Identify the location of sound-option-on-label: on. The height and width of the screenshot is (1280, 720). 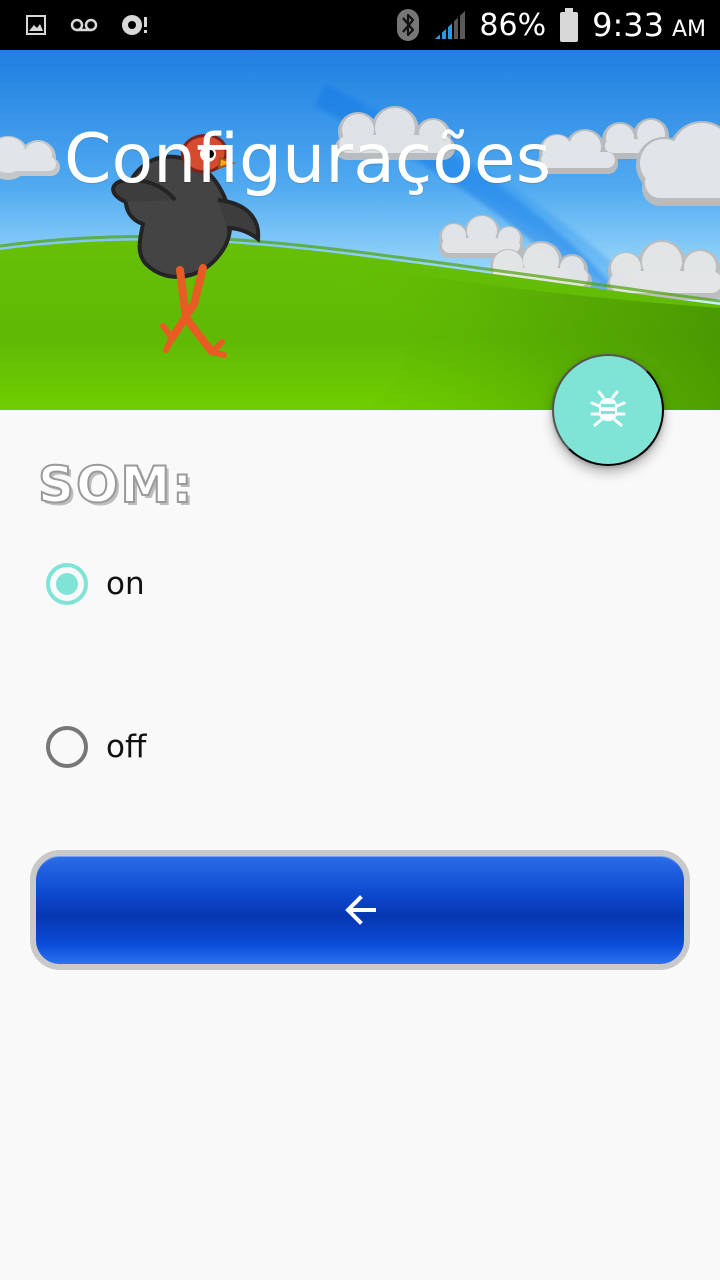
(125, 583).